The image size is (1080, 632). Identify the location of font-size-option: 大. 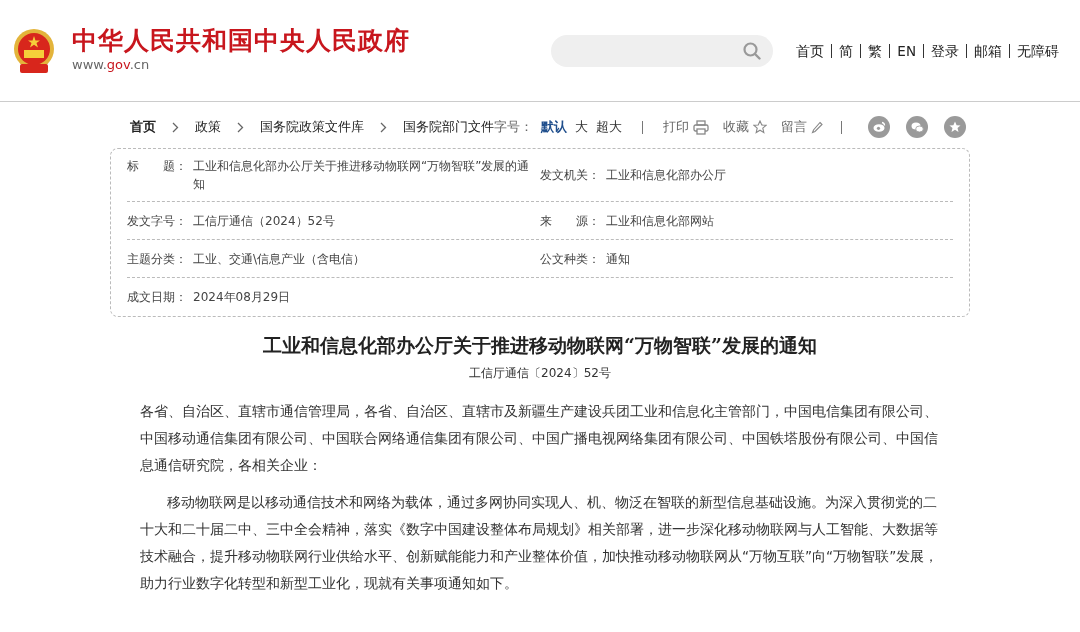
(581, 127).